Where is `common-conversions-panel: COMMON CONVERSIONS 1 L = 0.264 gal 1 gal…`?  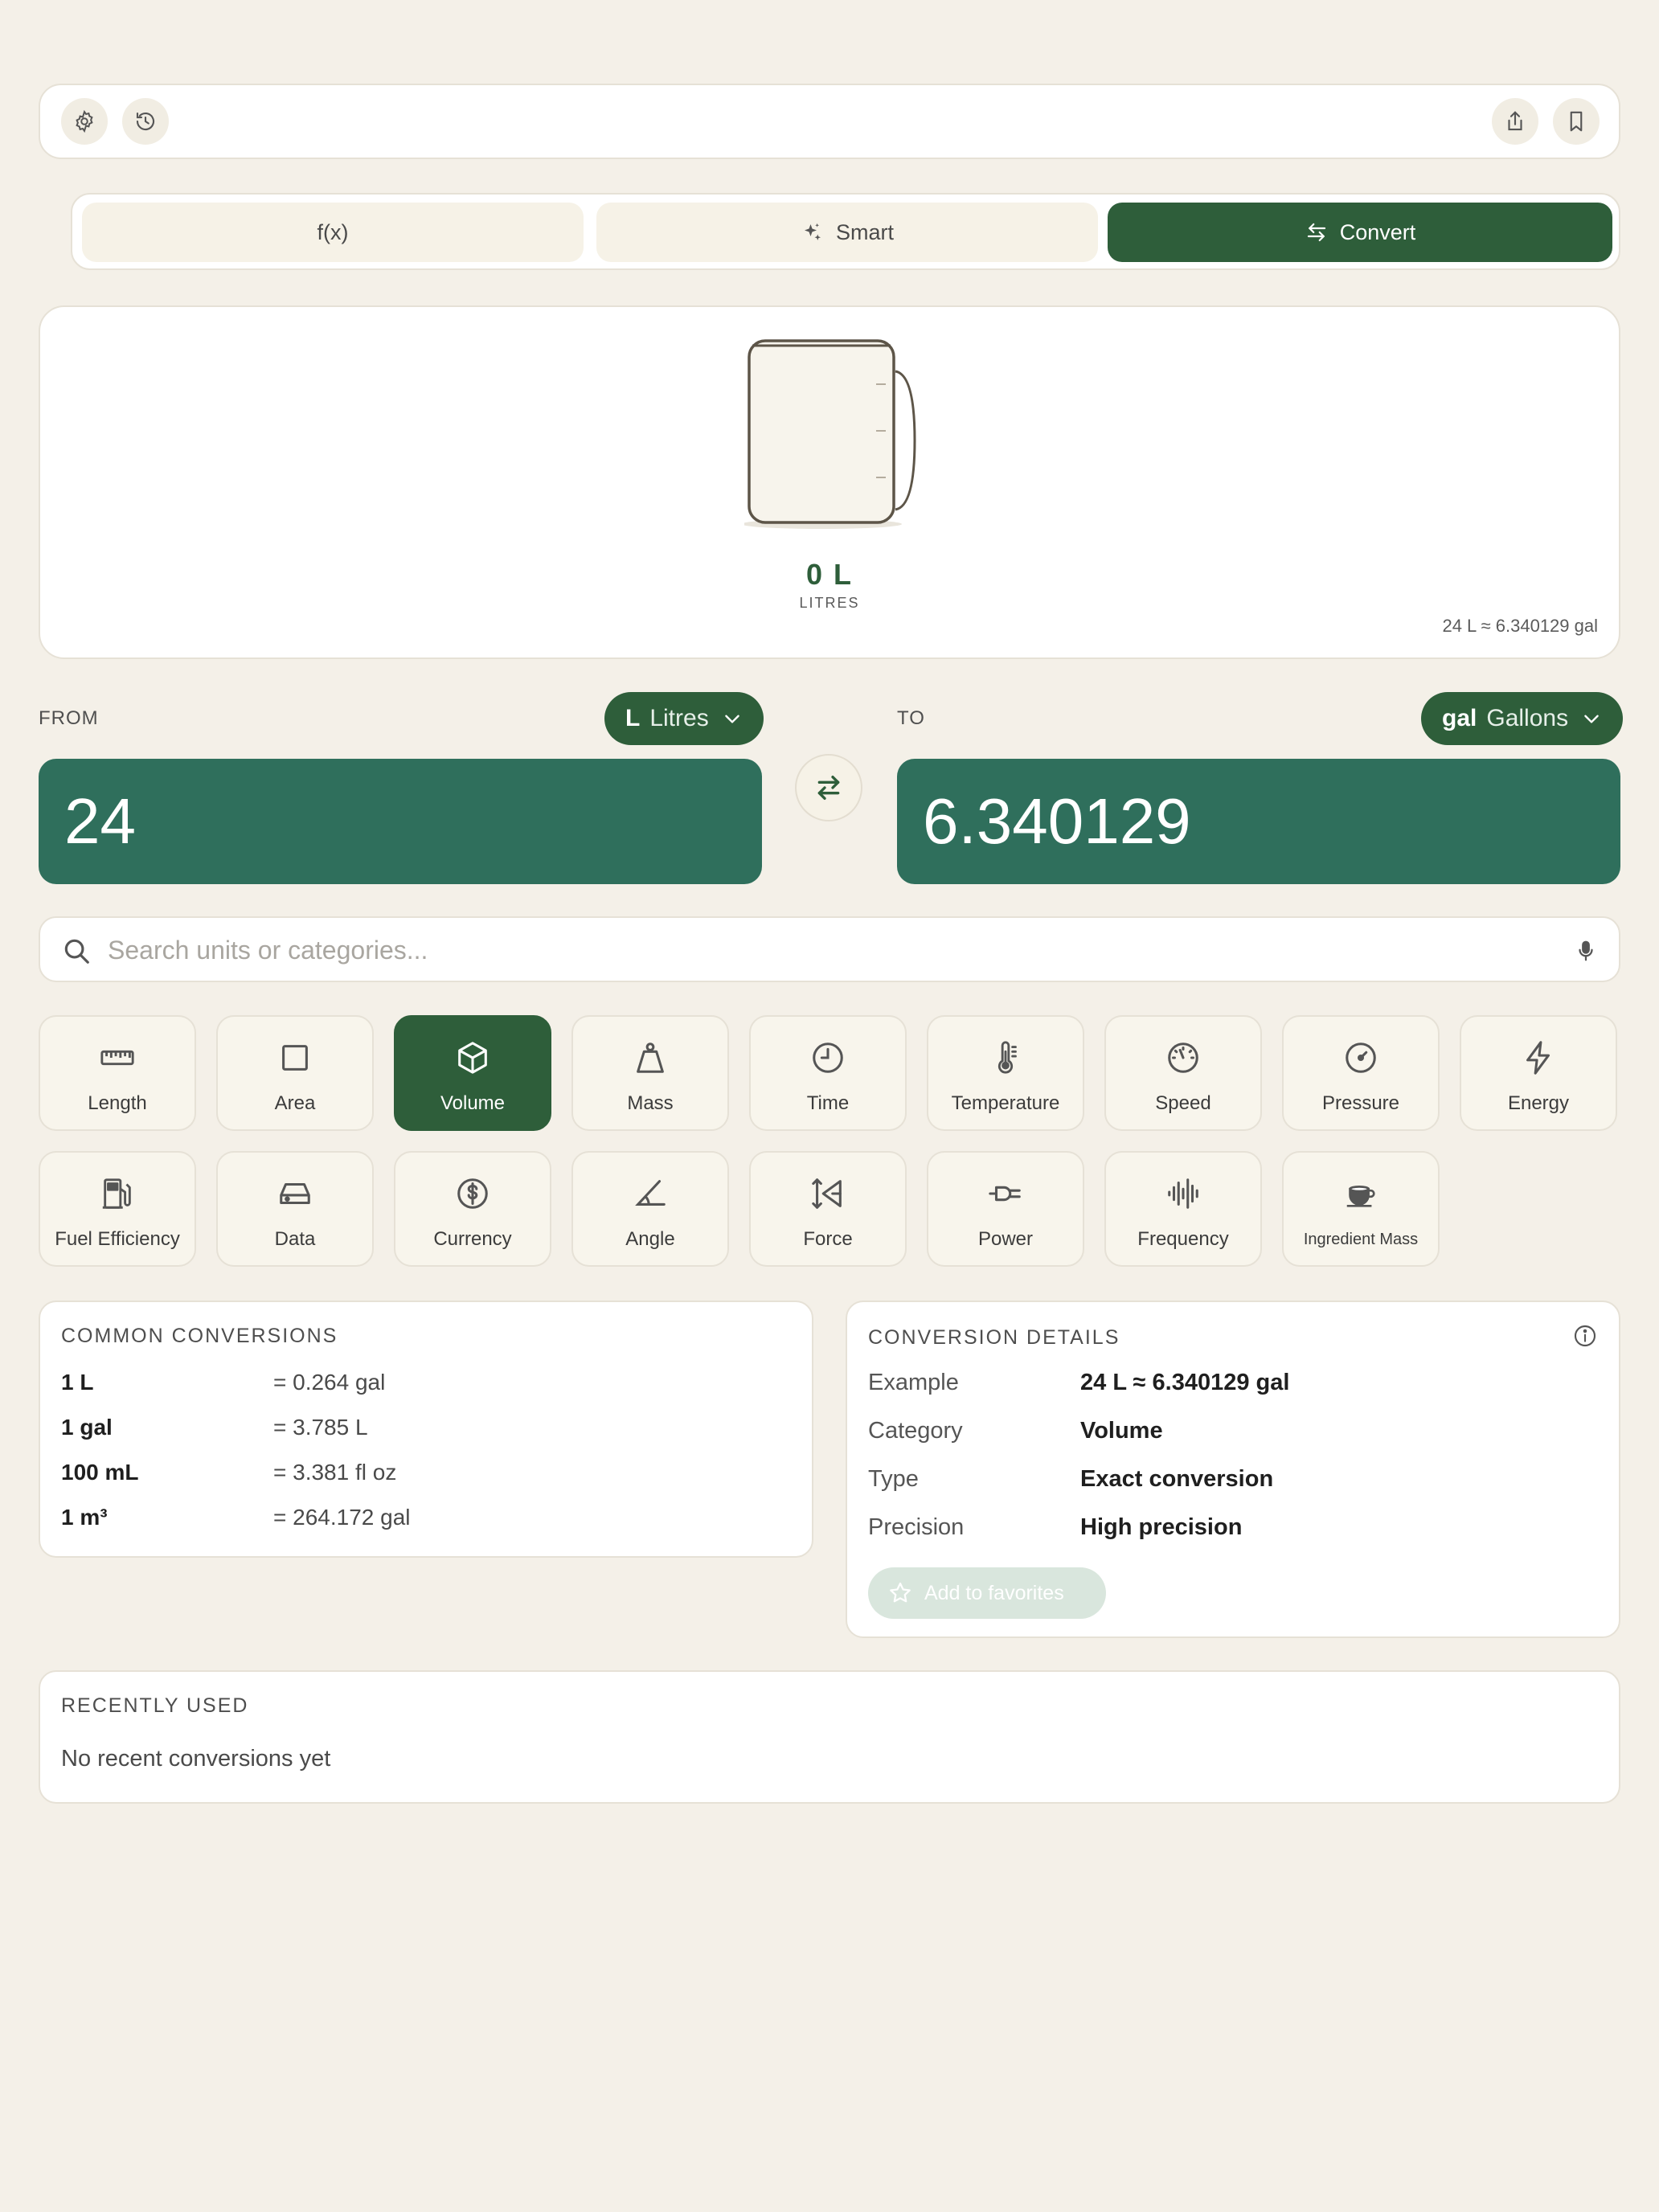
common-conversions-panel: COMMON CONVERSIONS 1 L = 0.264 gal 1 gal… is located at coordinates (426, 1429).